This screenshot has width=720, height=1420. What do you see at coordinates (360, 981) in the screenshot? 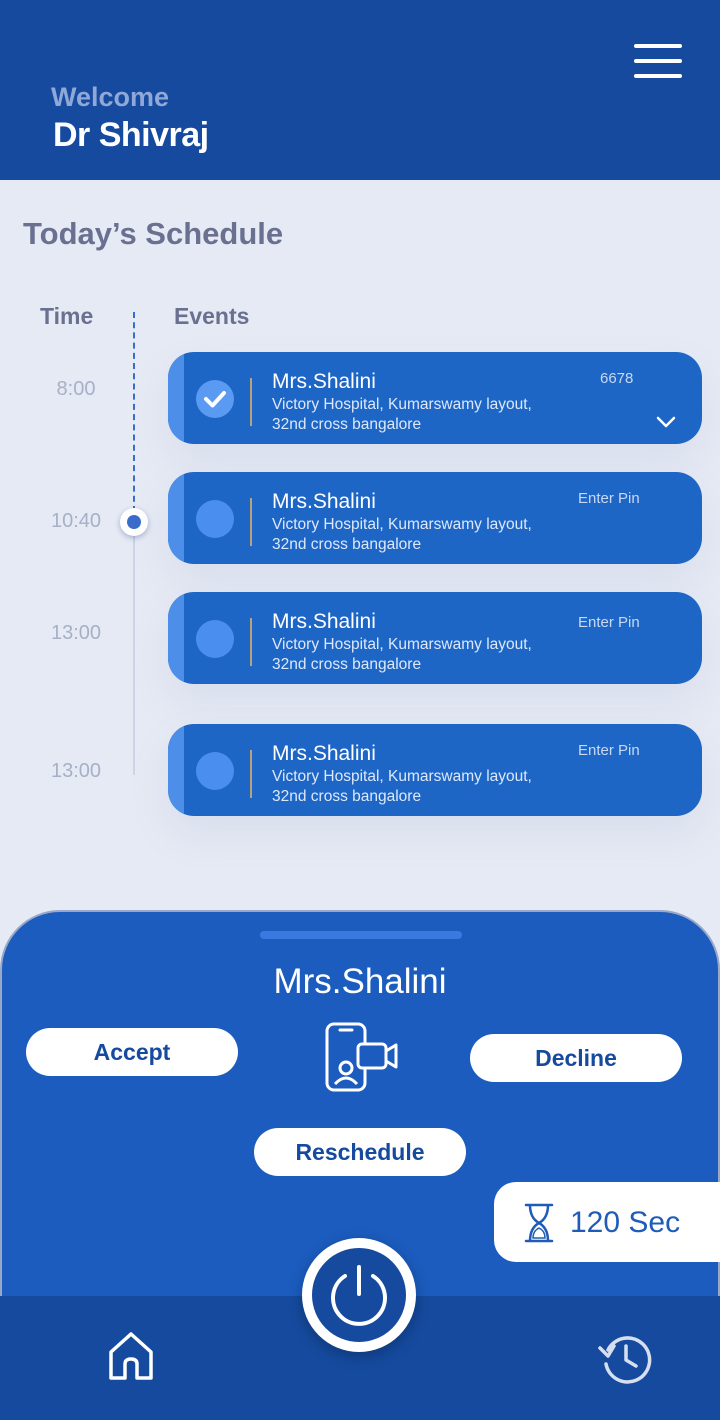
I see `caller-name: Mrs.Shalini` at bounding box center [360, 981].